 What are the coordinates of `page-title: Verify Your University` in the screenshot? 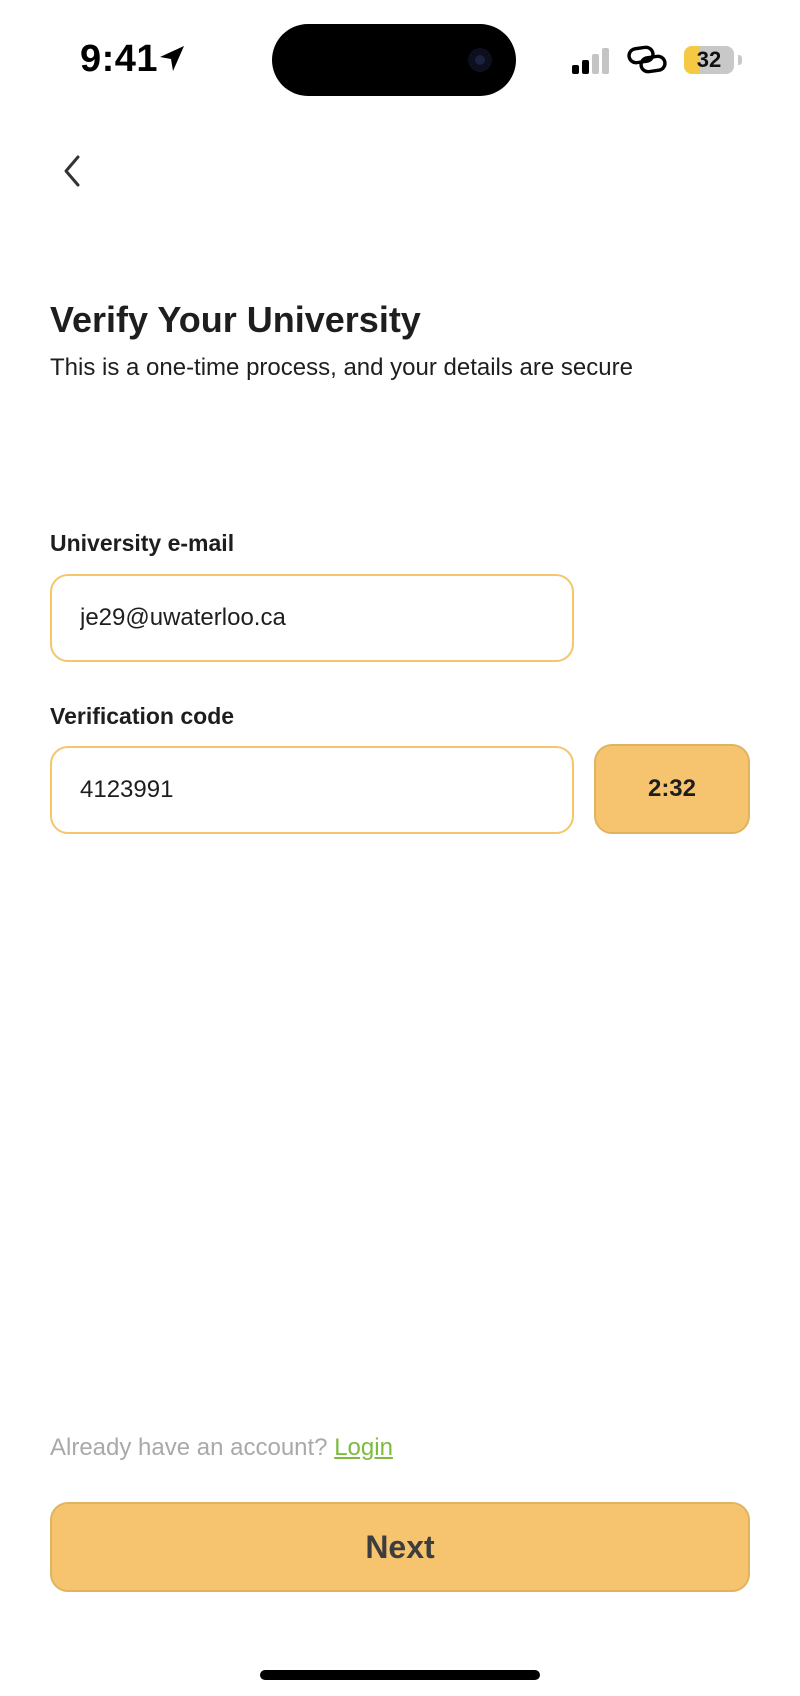 It's located at (235, 319).